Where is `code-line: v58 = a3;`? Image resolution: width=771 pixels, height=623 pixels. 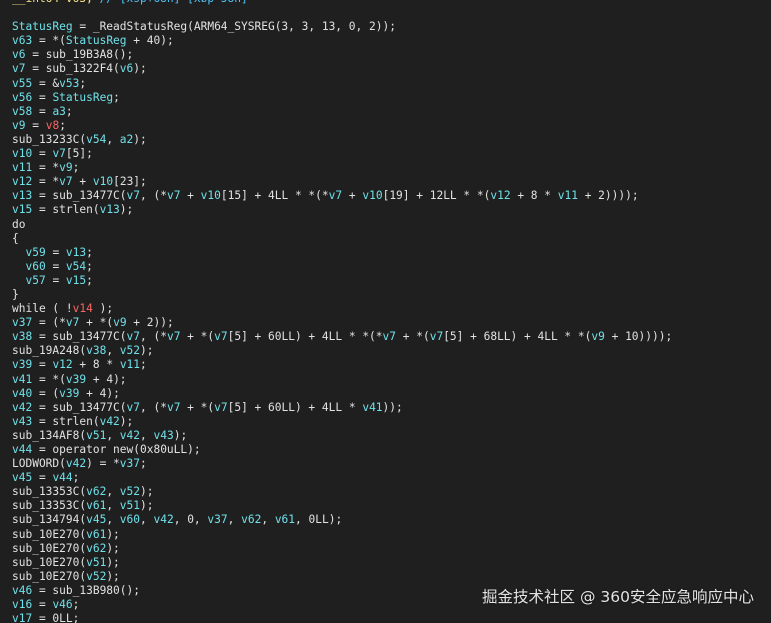
code-line: v58 = a3; is located at coordinates (342, 112).